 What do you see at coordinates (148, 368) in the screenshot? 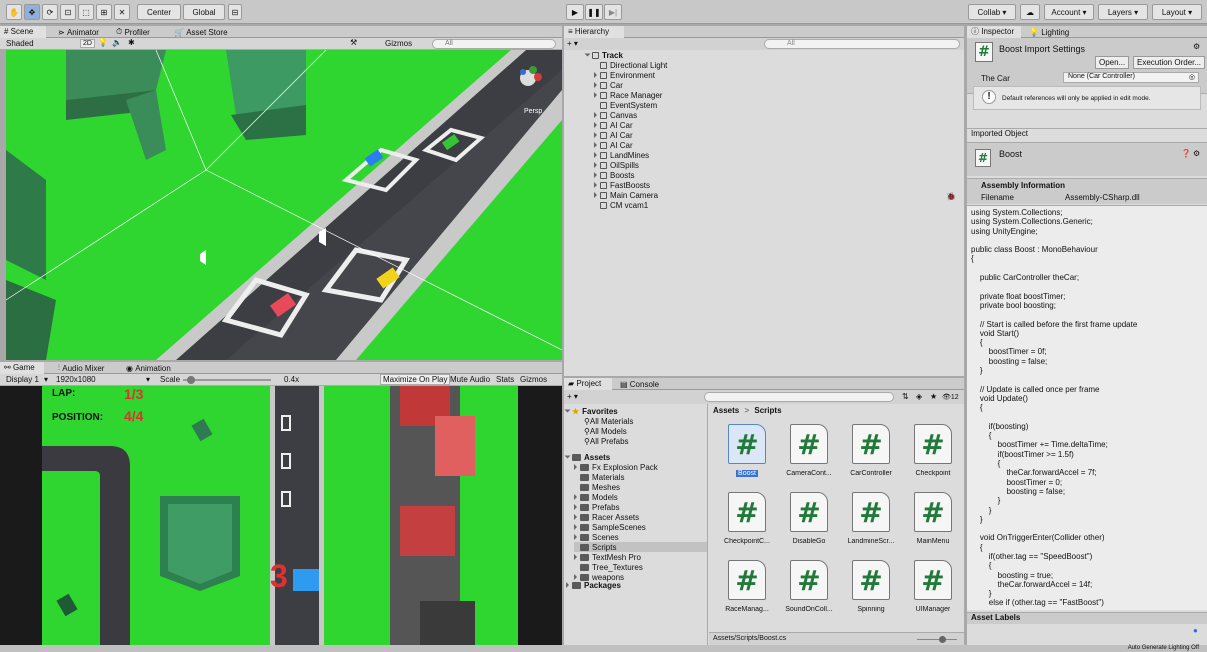
I see `tab-animation: ◉ Animation` at bounding box center [148, 368].